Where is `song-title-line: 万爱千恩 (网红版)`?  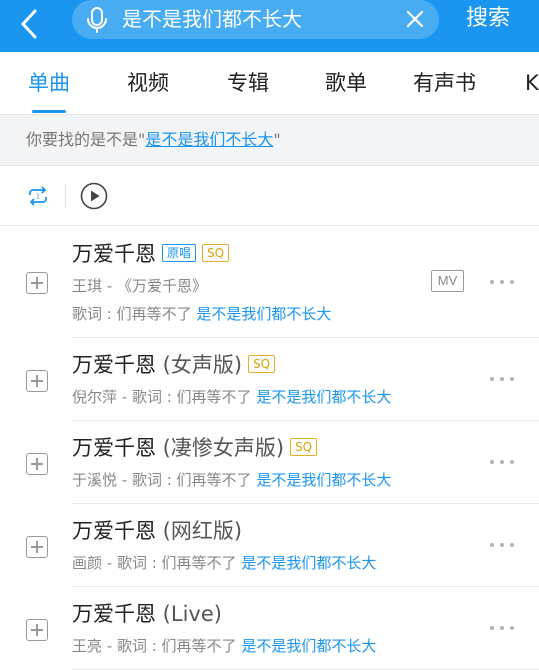
song-title-line: 万爱千恩 (网红版) is located at coordinates (157, 532).